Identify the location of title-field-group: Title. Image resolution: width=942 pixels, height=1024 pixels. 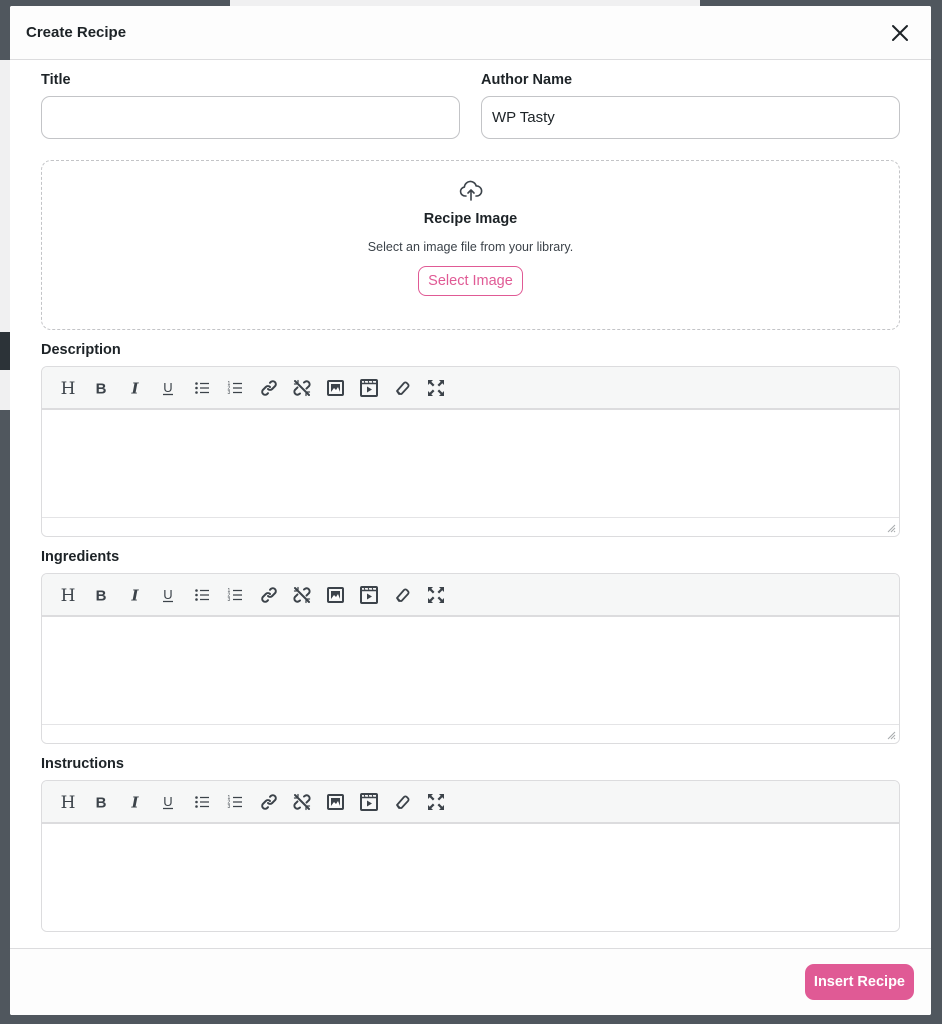
(250, 105).